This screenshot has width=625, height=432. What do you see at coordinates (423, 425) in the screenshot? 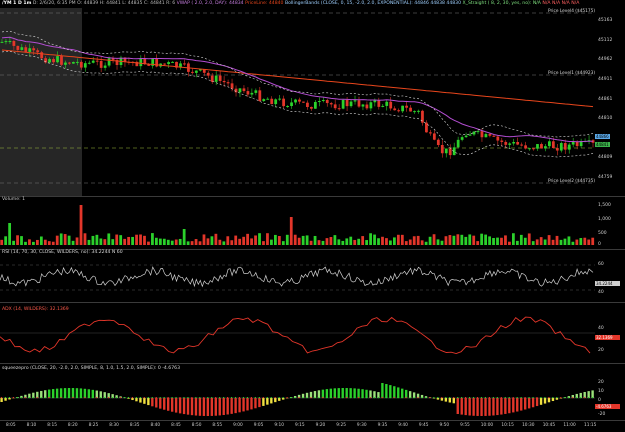
I see `time-tick: 9:45` at bounding box center [423, 425].